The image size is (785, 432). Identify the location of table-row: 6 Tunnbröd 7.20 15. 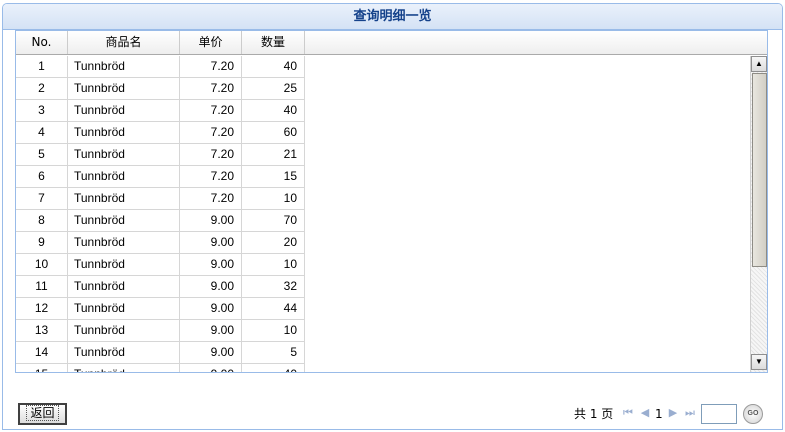
(160, 177).